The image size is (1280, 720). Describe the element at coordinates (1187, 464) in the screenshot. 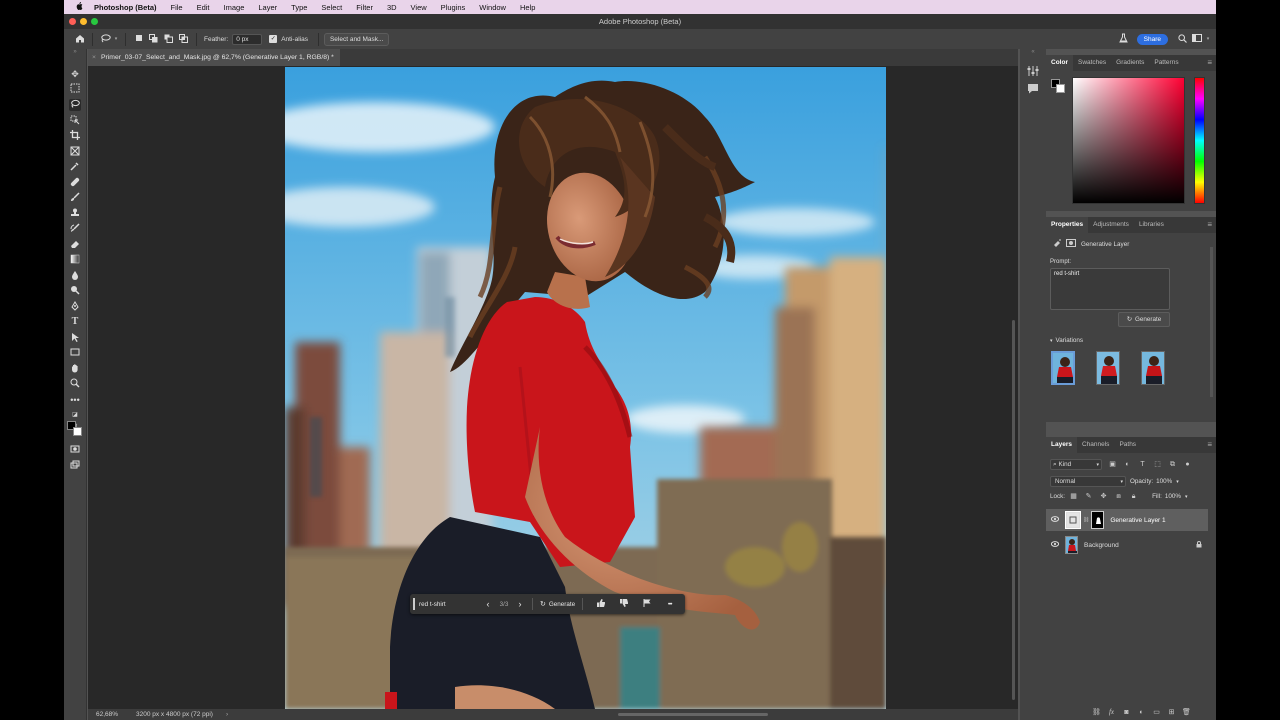

I see `filter-toggle-icon: ●` at that location.